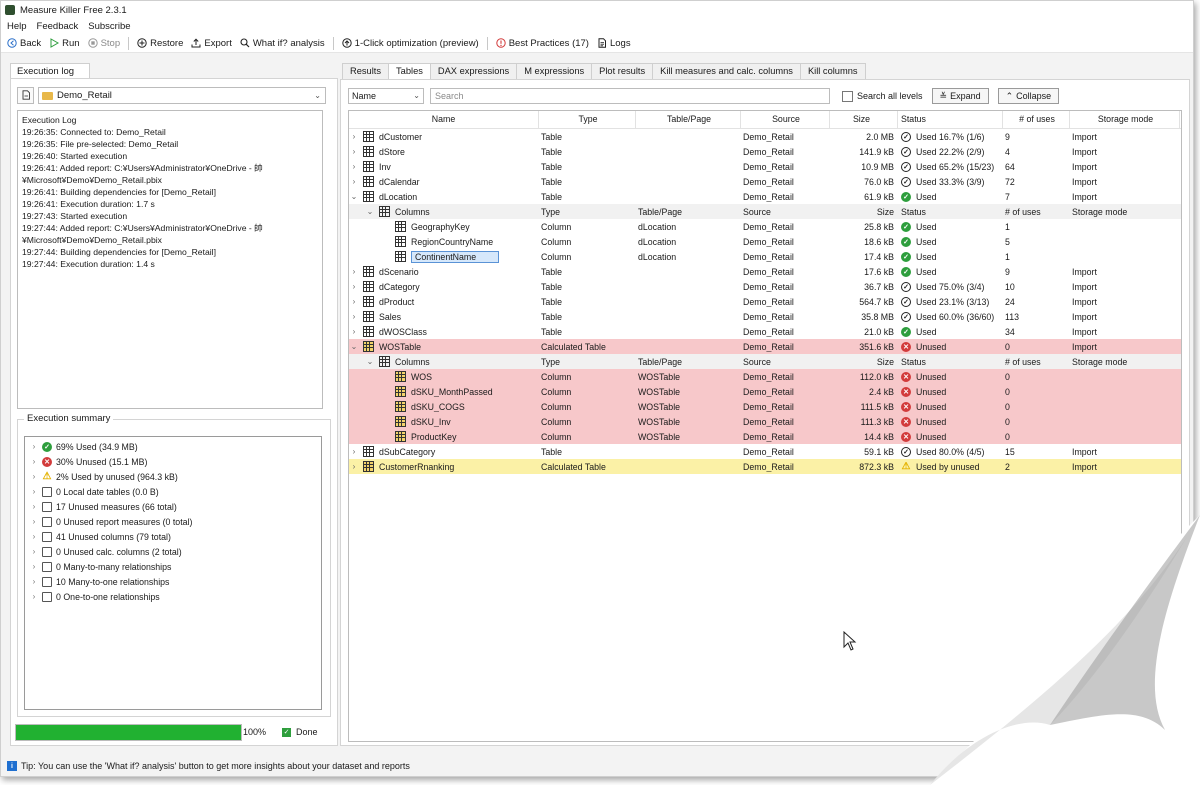 This screenshot has height=785, width=1200. Describe the element at coordinates (282, 43) in the screenshot. I see `what-if-button: What if? analysis` at that location.